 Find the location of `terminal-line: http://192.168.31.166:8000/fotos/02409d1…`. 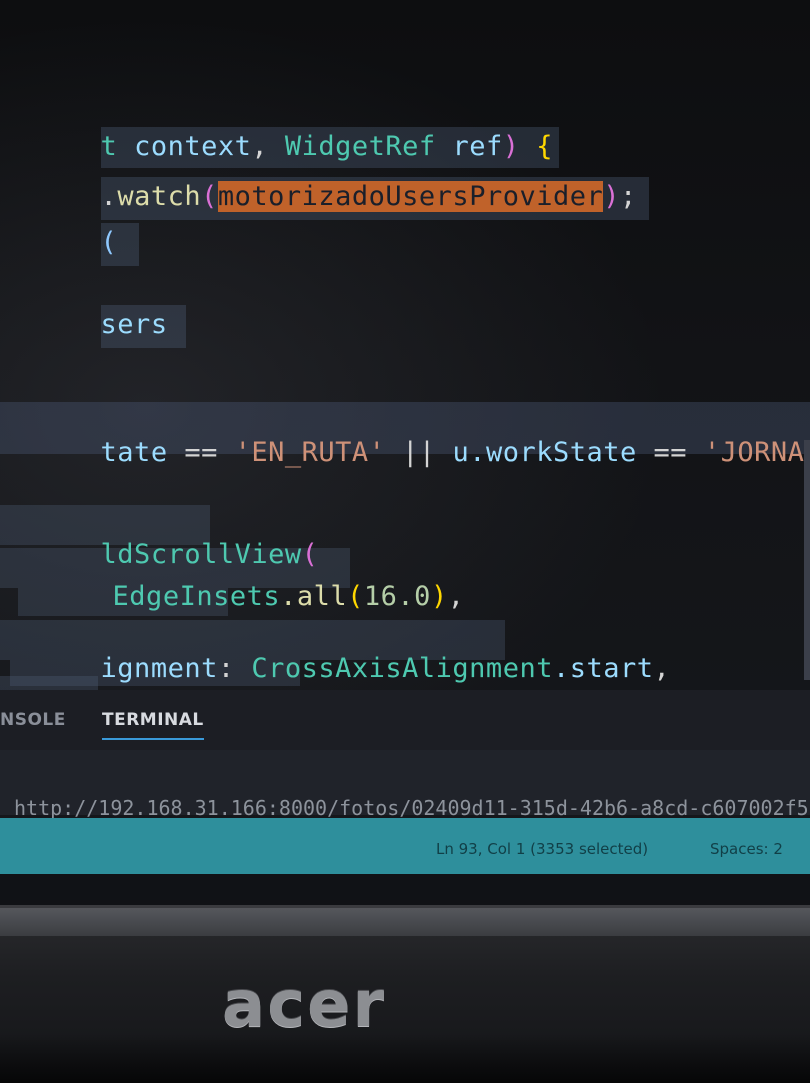

terminal-line: http://192.168.31.166:8000/fotos/02409d1… is located at coordinates (411, 808).